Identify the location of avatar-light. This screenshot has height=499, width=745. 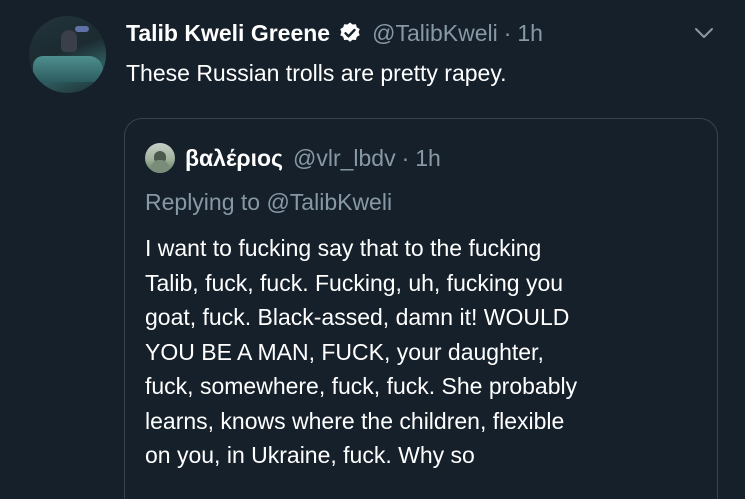
(82, 29).